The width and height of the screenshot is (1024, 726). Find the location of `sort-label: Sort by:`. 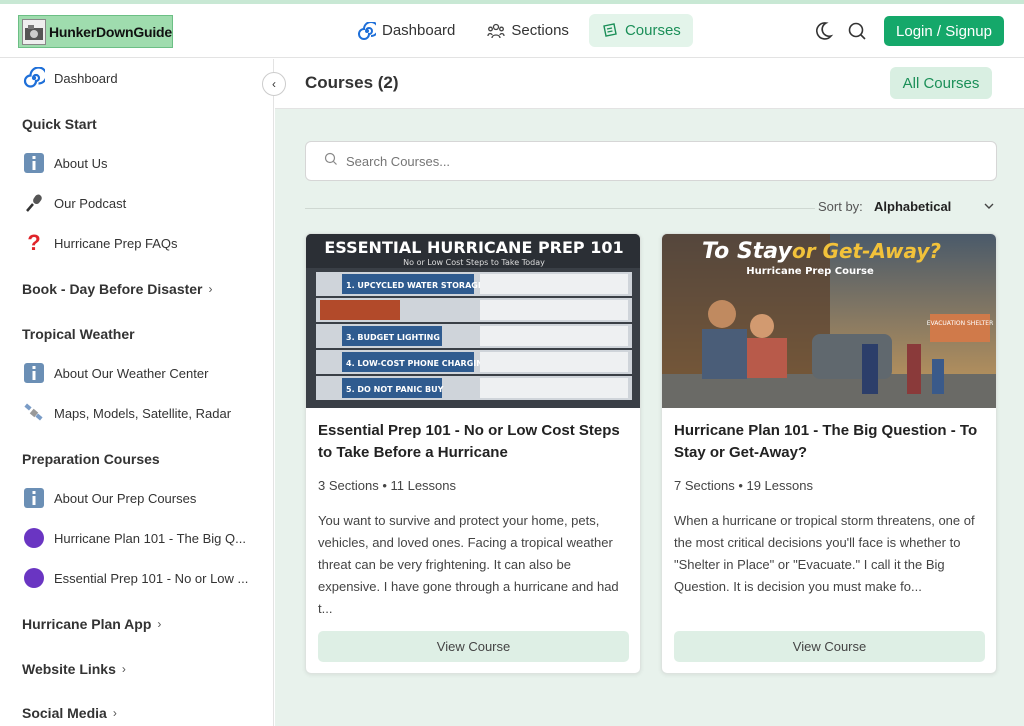

sort-label: Sort by: is located at coordinates (840, 206).